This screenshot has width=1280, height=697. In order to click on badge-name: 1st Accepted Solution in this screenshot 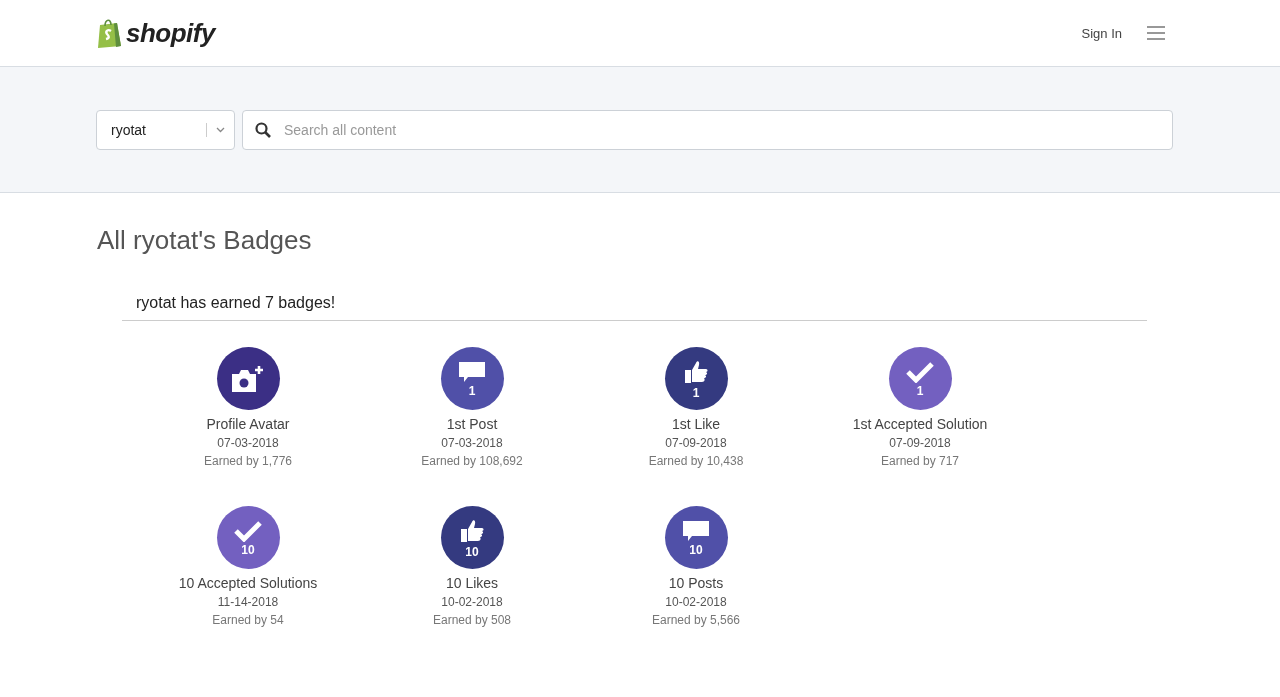, I will do `click(920, 424)`.